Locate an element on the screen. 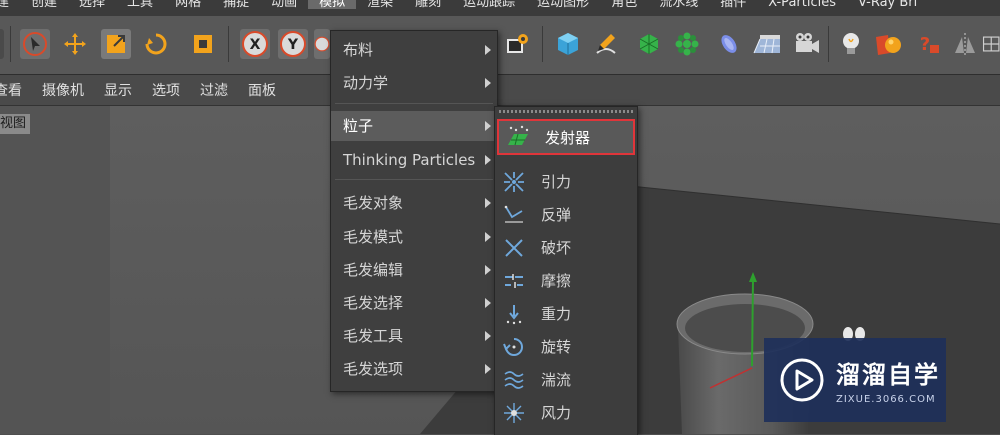 The height and width of the screenshot is (435, 1000). material-icon is located at coordinates (888, 45).